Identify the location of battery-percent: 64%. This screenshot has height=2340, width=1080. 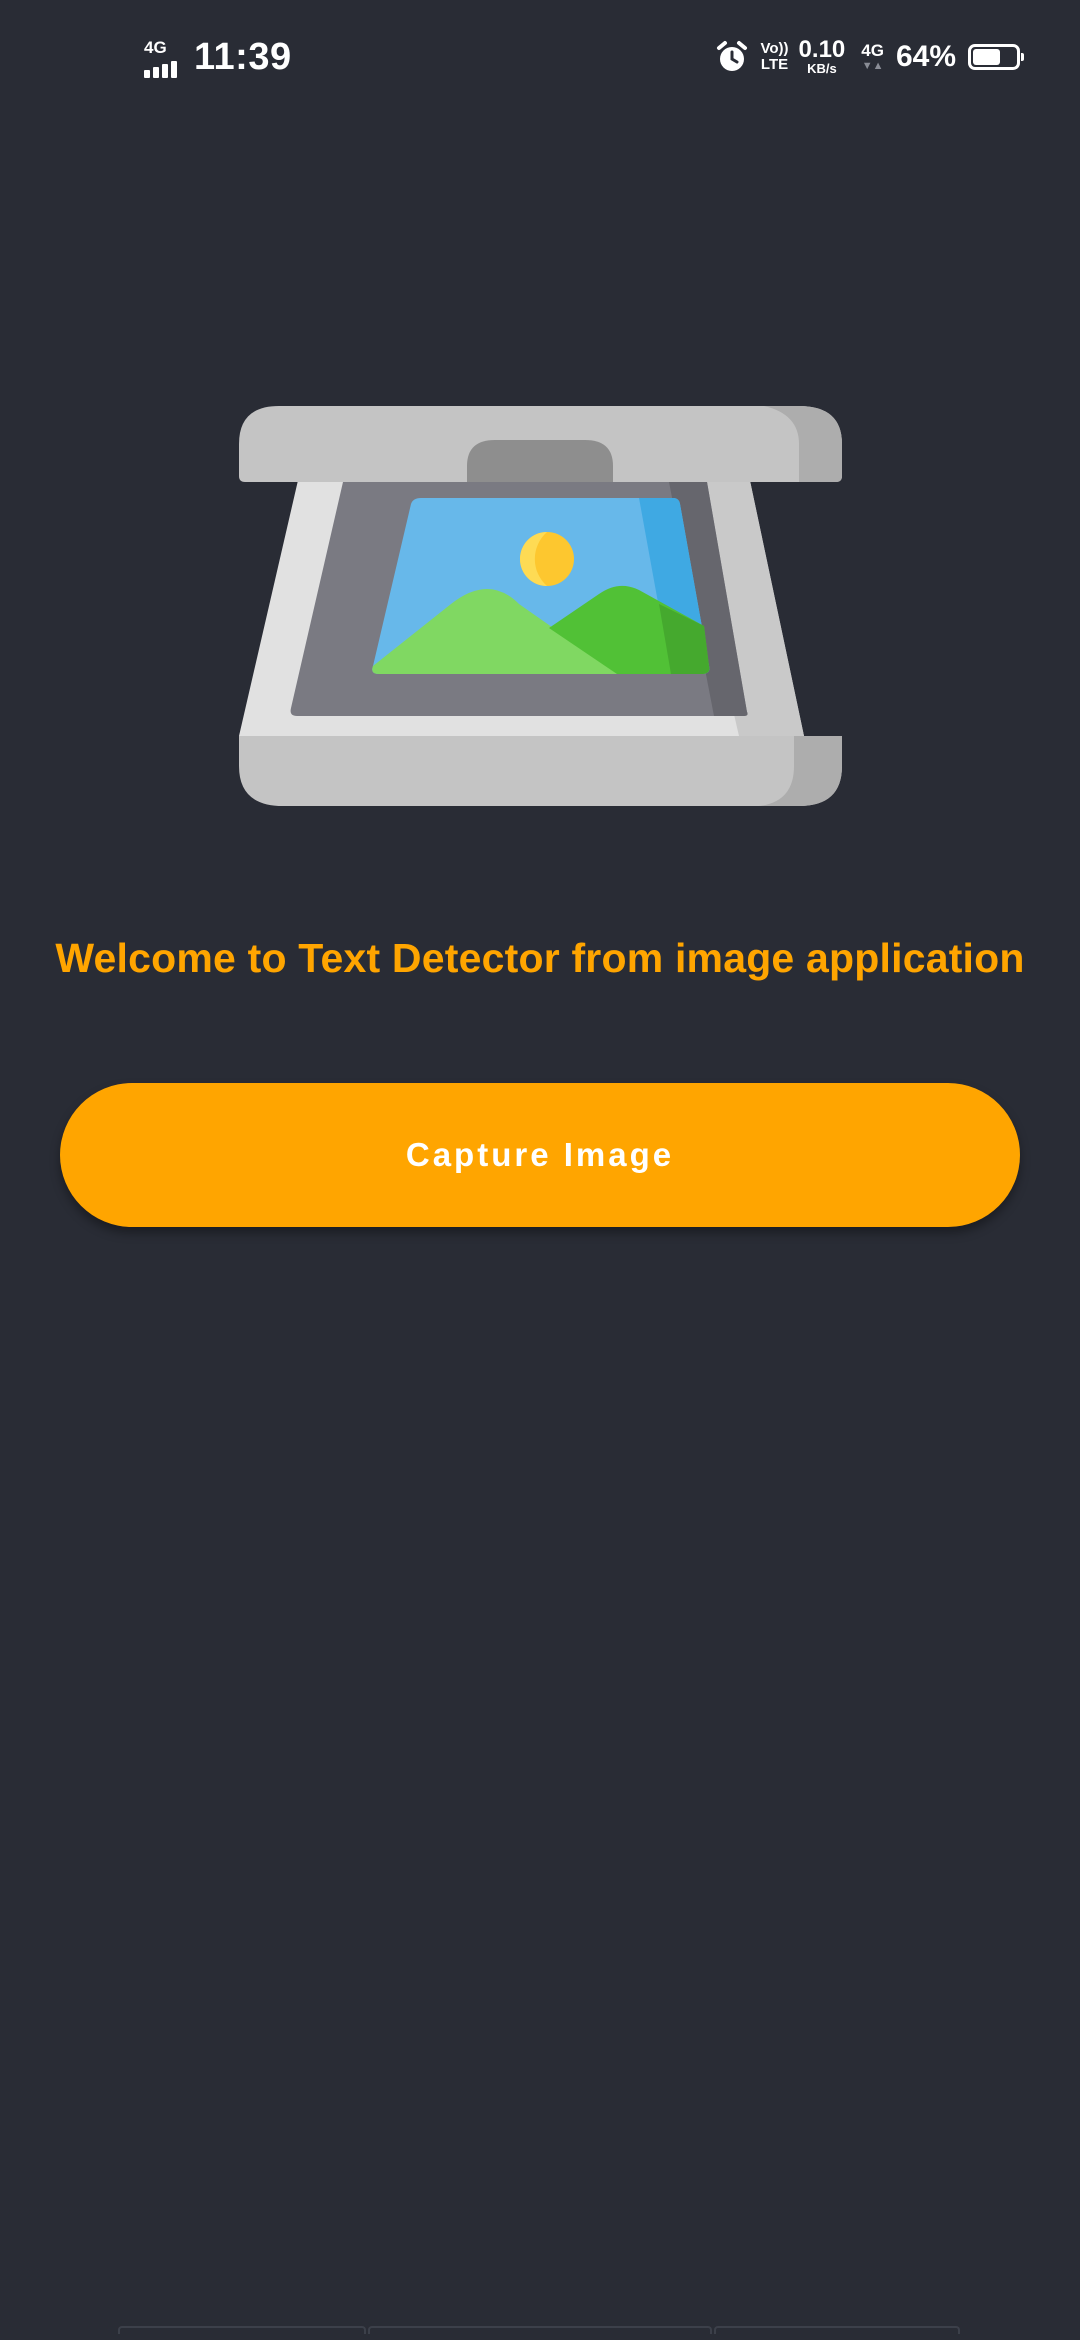
(925, 56).